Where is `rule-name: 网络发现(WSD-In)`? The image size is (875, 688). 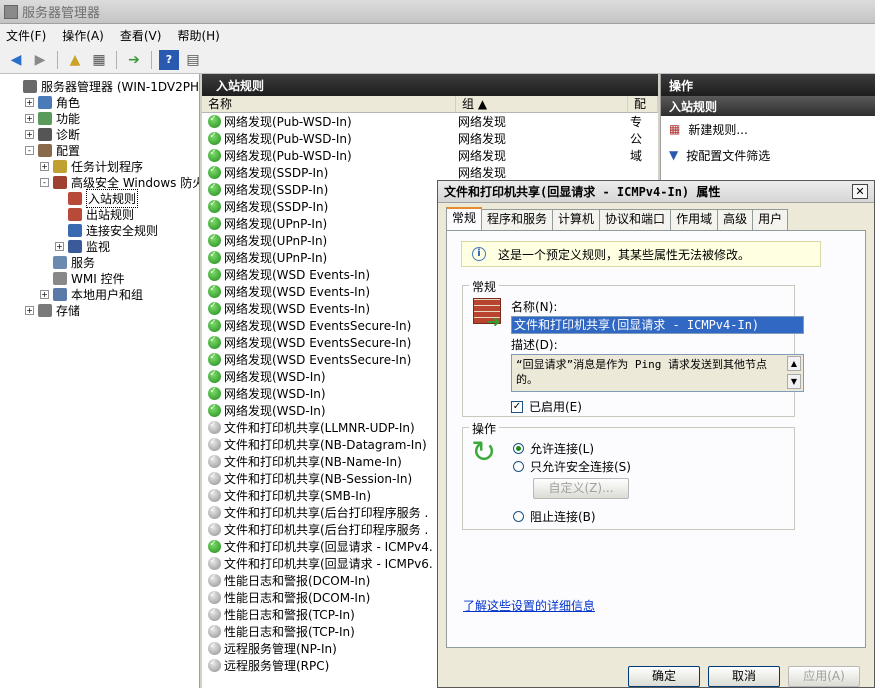 rule-name: 网络发现(WSD-In) is located at coordinates (275, 377).